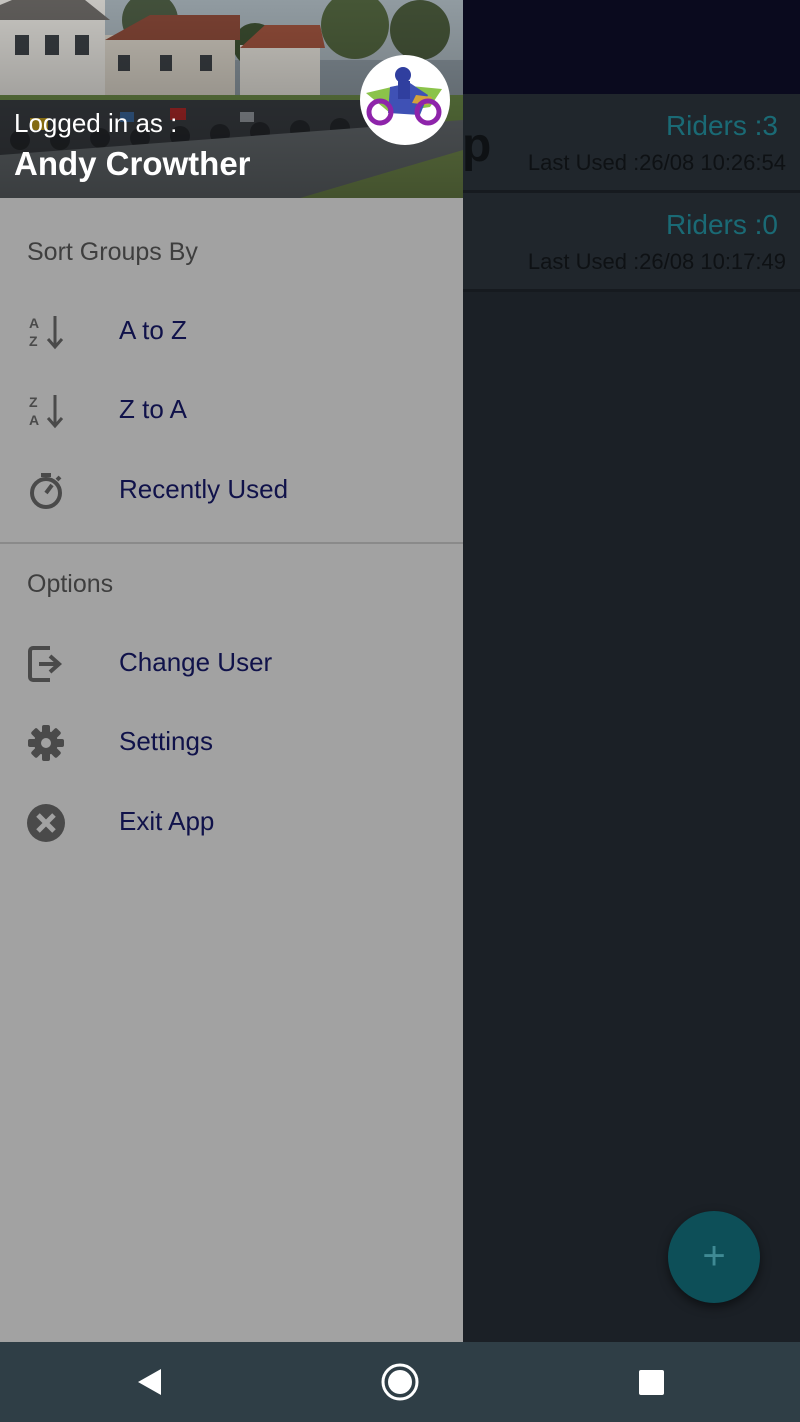 This screenshot has width=800, height=1422. I want to click on sort-z-to-a-item: Z A Z to A, so click(231, 411).